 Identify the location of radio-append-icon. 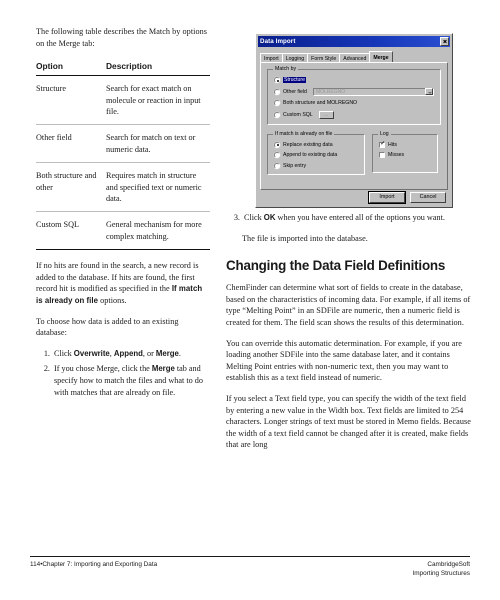
(277, 155).